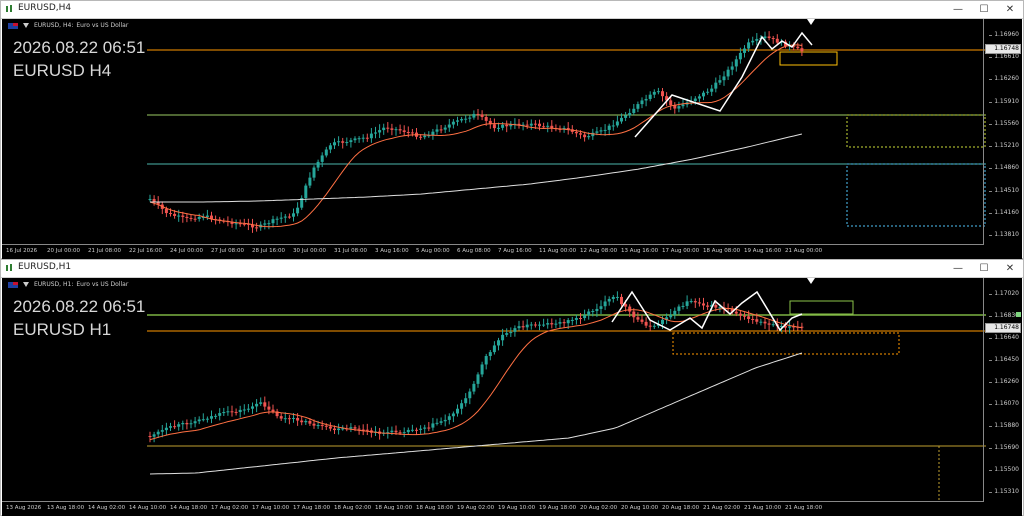 The height and width of the screenshot is (516, 1024). I want to click on time-tick-label: 3 Aug 16:00, so click(392, 251).